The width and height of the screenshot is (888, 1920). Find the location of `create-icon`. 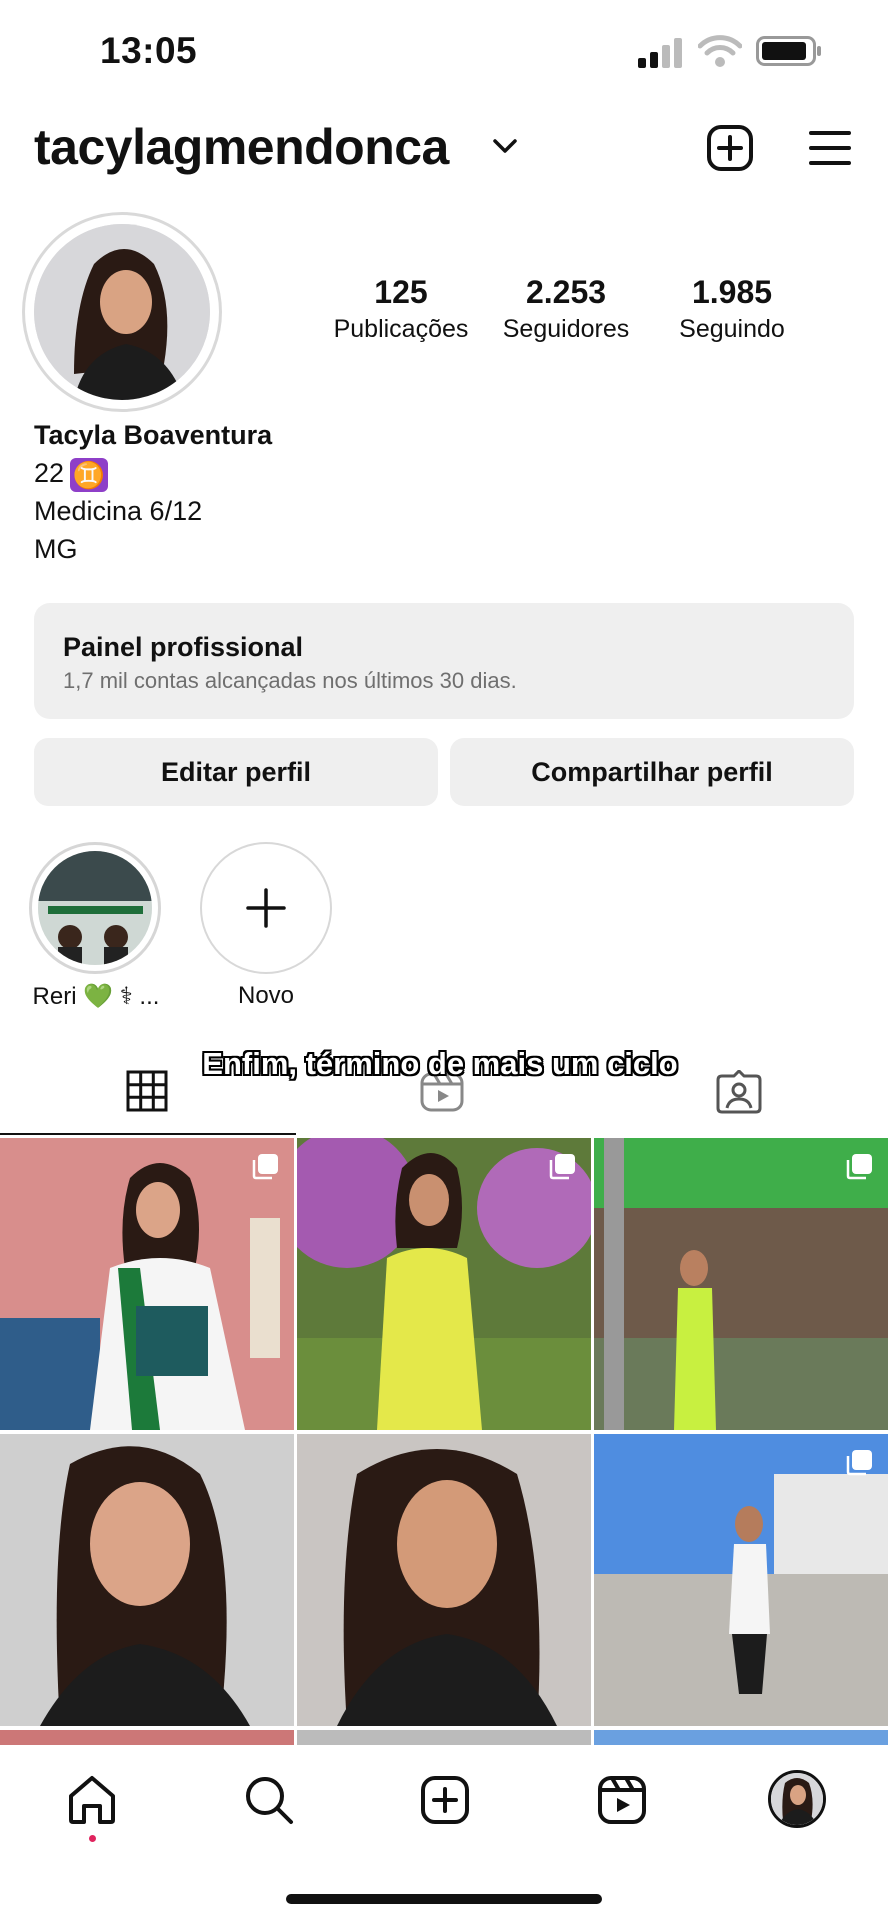

create-icon is located at coordinates (445, 1800).